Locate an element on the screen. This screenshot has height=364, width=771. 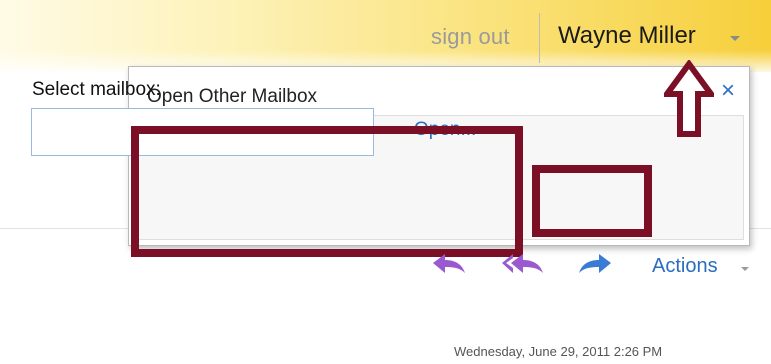
close-icon: × is located at coordinates (728, 91).